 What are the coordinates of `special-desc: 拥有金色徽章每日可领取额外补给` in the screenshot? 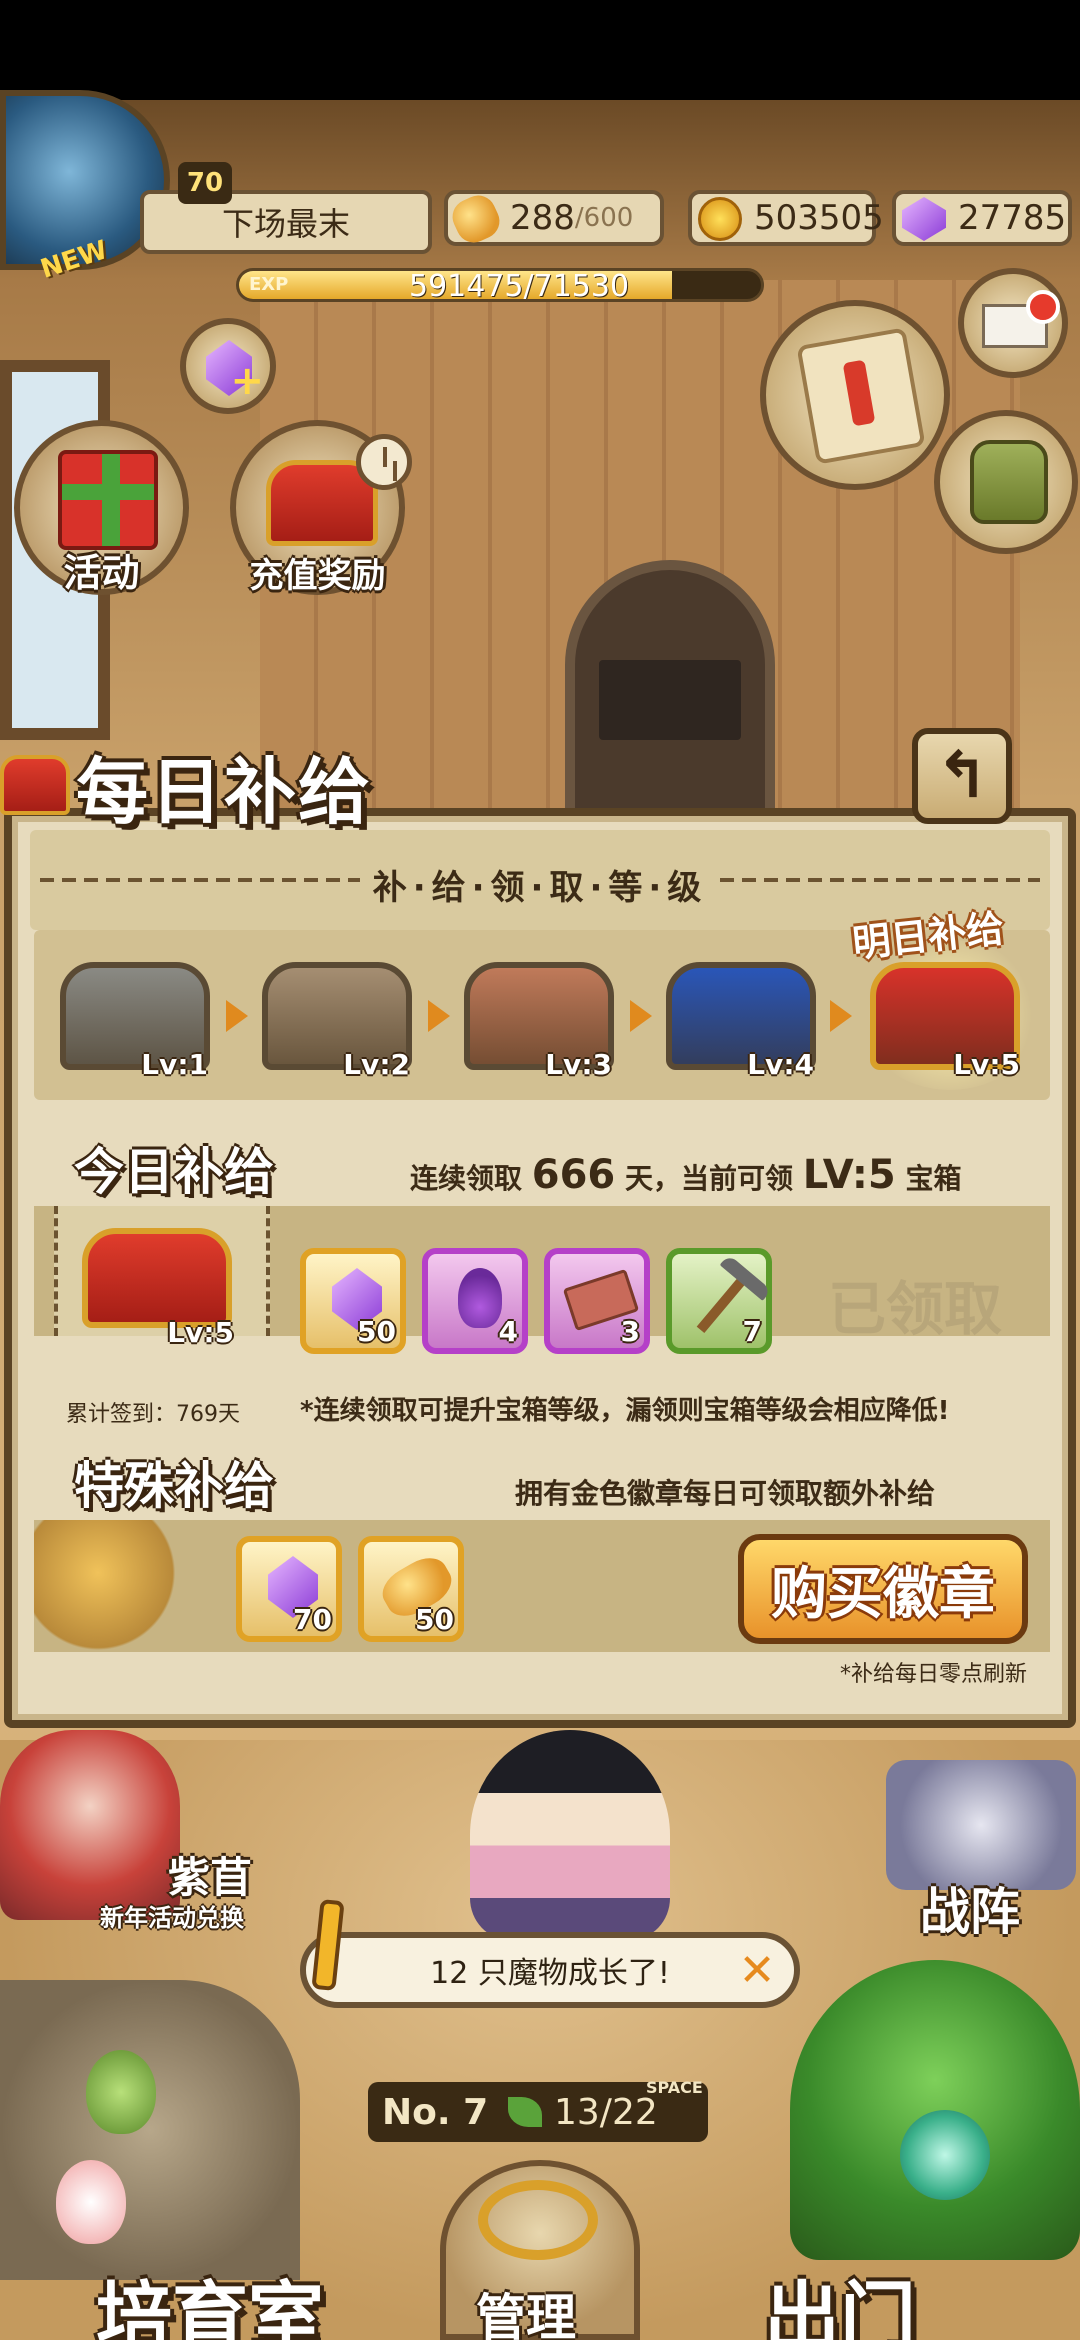 It's located at (725, 1493).